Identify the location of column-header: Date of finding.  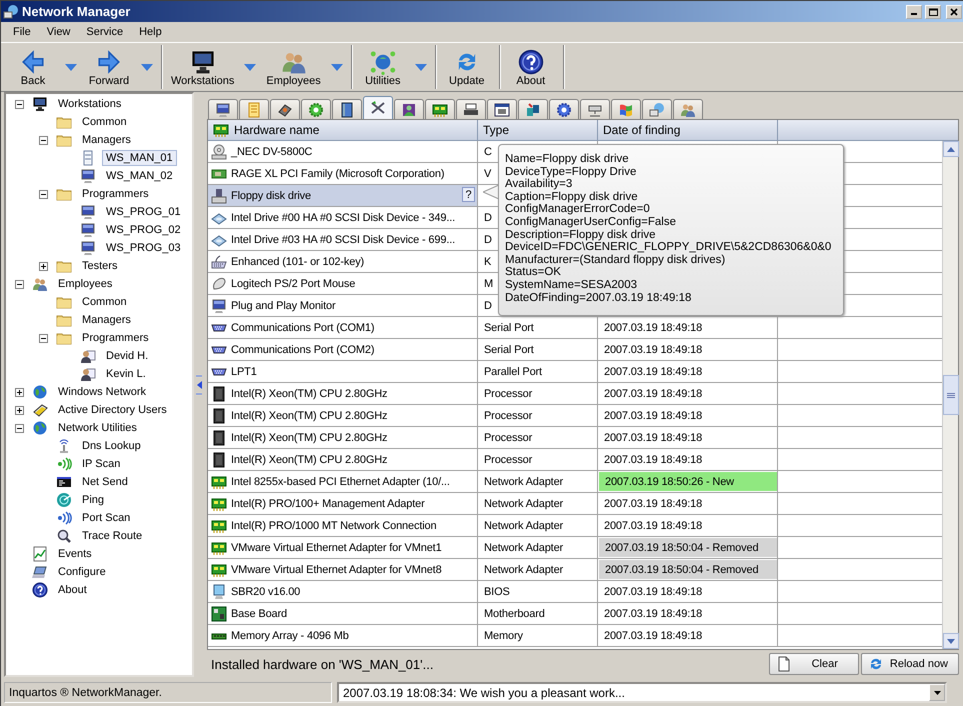
(641, 130).